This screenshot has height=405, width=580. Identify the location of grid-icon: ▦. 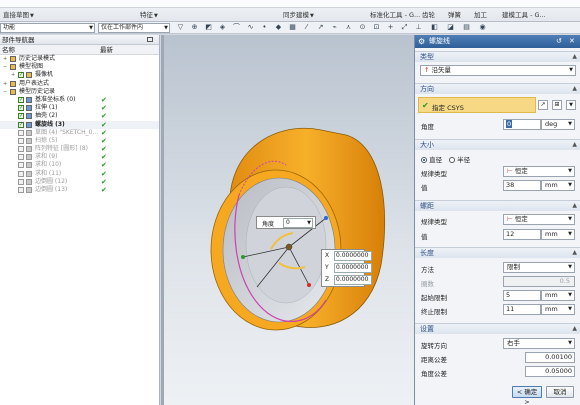
(292, 27).